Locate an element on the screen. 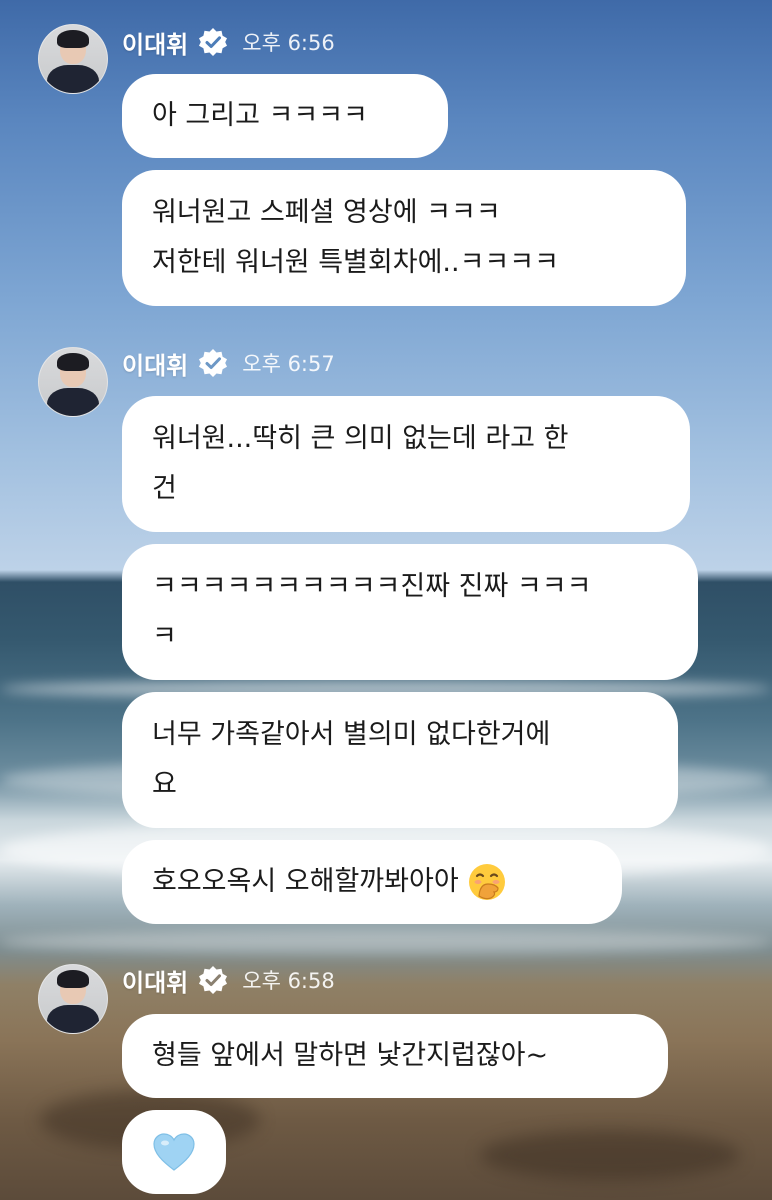 The image size is (772, 1200). message-bubble: 워너원고 스페셜 영상에 ㅋㅋㅋ 저한테 워너원 특별회차에..ㅋㅋㅋㅋ is located at coordinates (404, 238).